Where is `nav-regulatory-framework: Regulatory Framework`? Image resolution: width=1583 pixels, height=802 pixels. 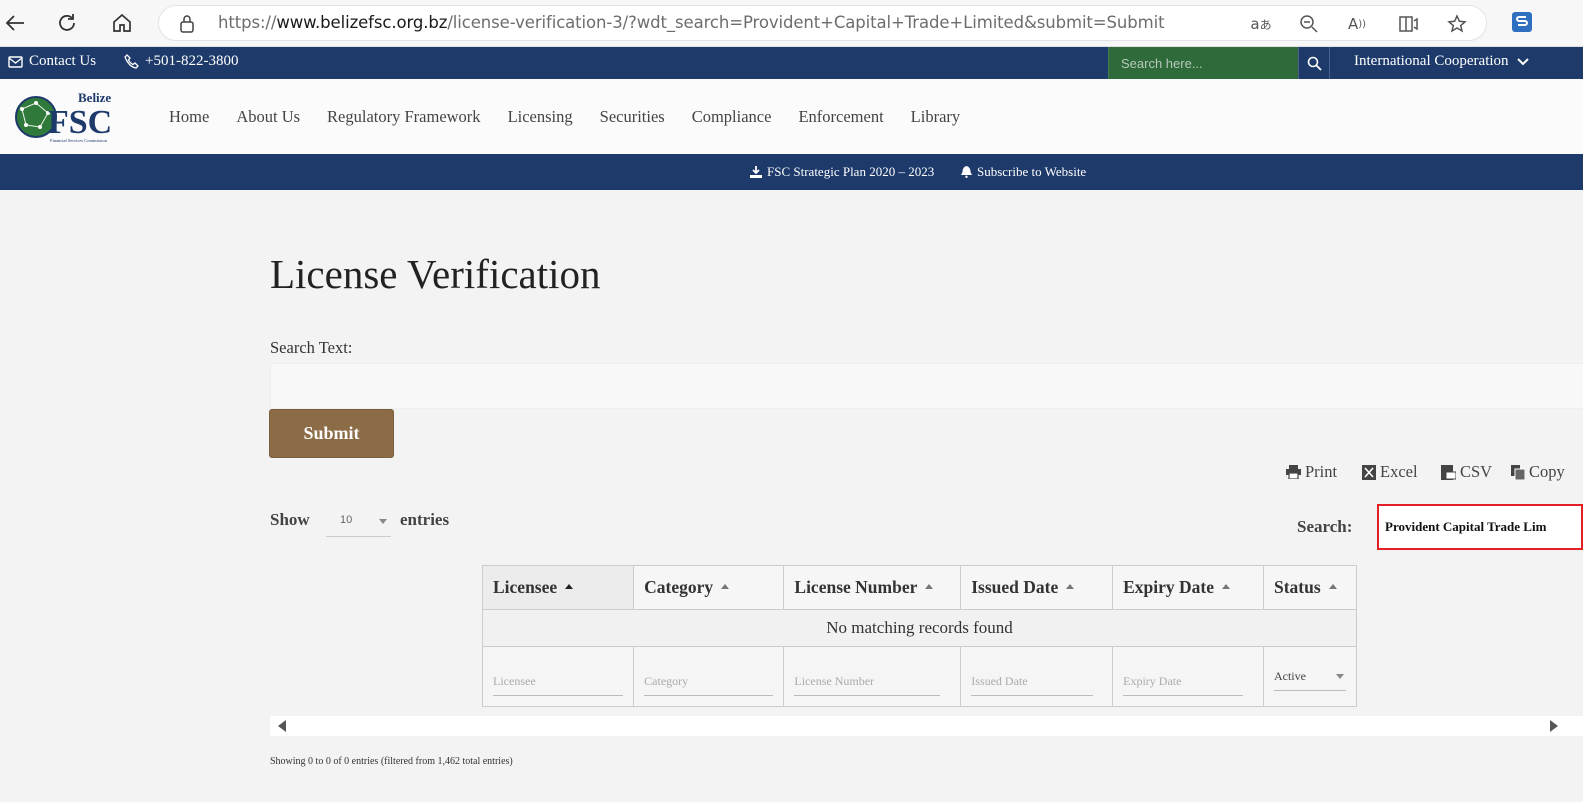
nav-regulatory-framework: Regulatory Framework is located at coordinates (404, 117).